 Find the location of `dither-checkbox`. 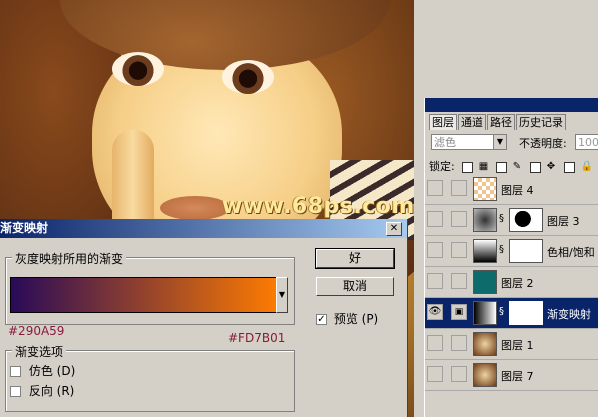

dither-checkbox is located at coordinates (15, 371).